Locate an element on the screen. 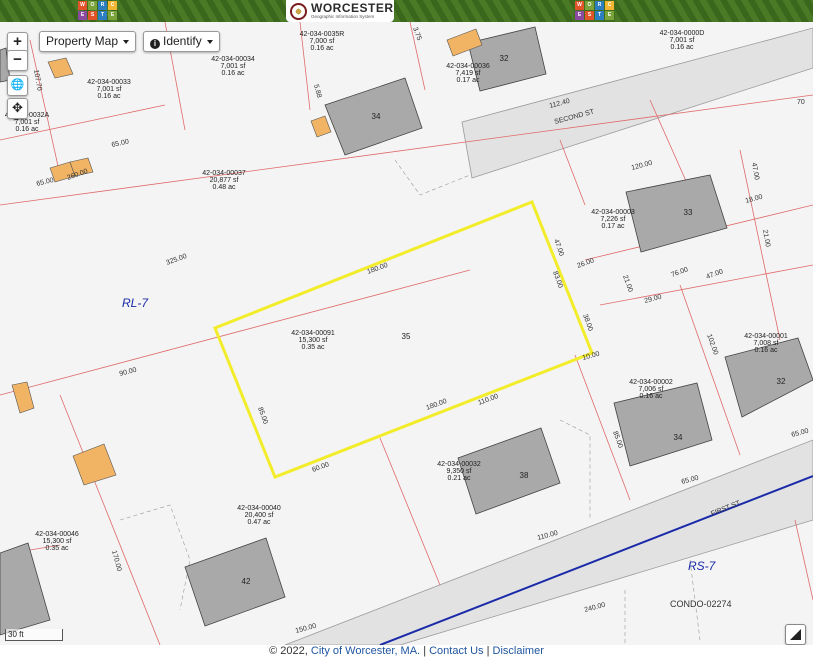 Image resolution: width=813 pixels, height=658 pixels. identify-label: Identify is located at coordinates (182, 41).